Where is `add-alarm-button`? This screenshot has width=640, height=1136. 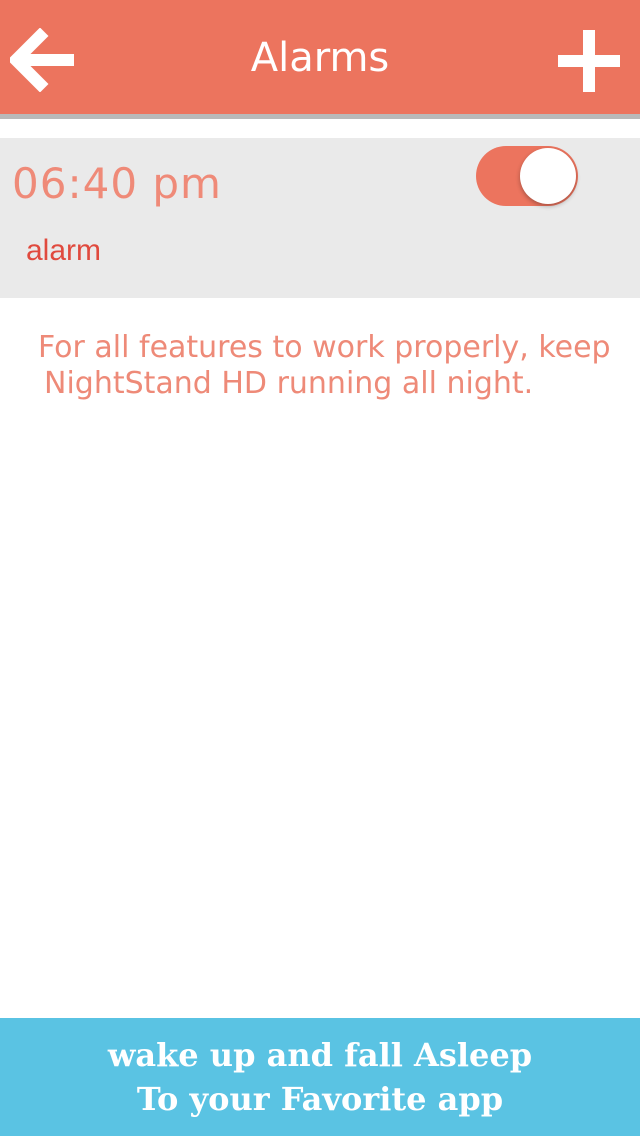 add-alarm-button is located at coordinates (589, 61).